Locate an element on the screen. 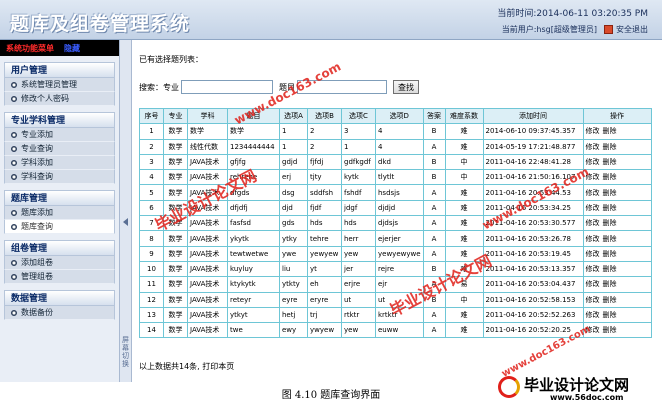 This screenshot has width=662, height=404. logout-icon is located at coordinates (608, 29).